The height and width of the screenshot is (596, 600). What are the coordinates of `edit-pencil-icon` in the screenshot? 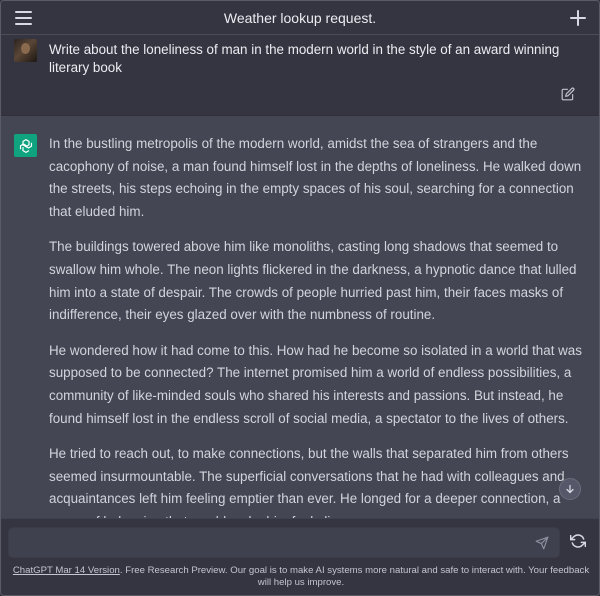 It's located at (568, 94).